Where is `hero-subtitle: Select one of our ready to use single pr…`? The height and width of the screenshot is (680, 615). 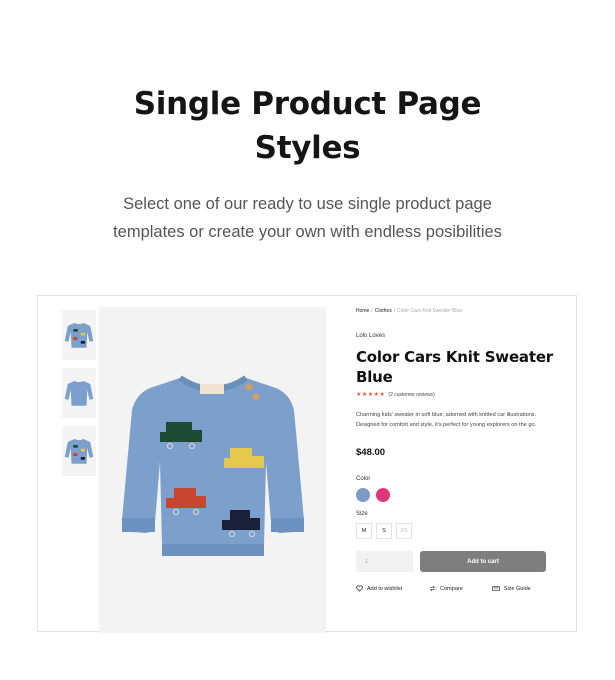
hero-subtitle: Select one of our ready to use single pr… is located at coordinates (307, 218).